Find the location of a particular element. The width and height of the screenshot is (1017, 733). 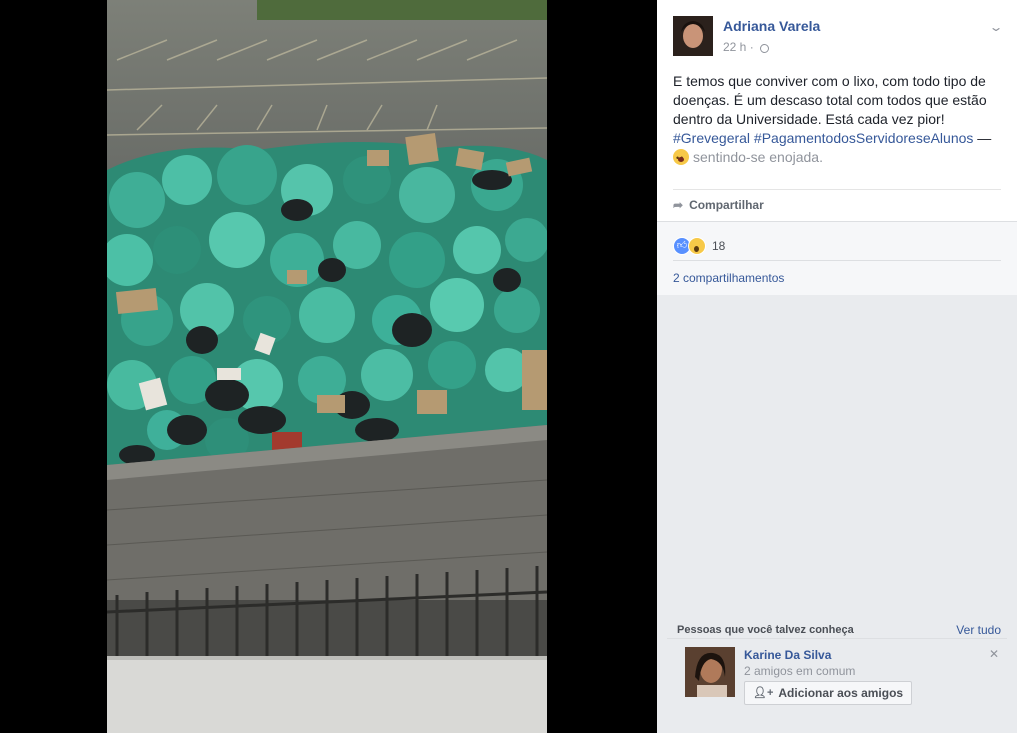

add-friend-button: 👤︎+ Adicionar aos amigos is located at coordinates (828, 693).